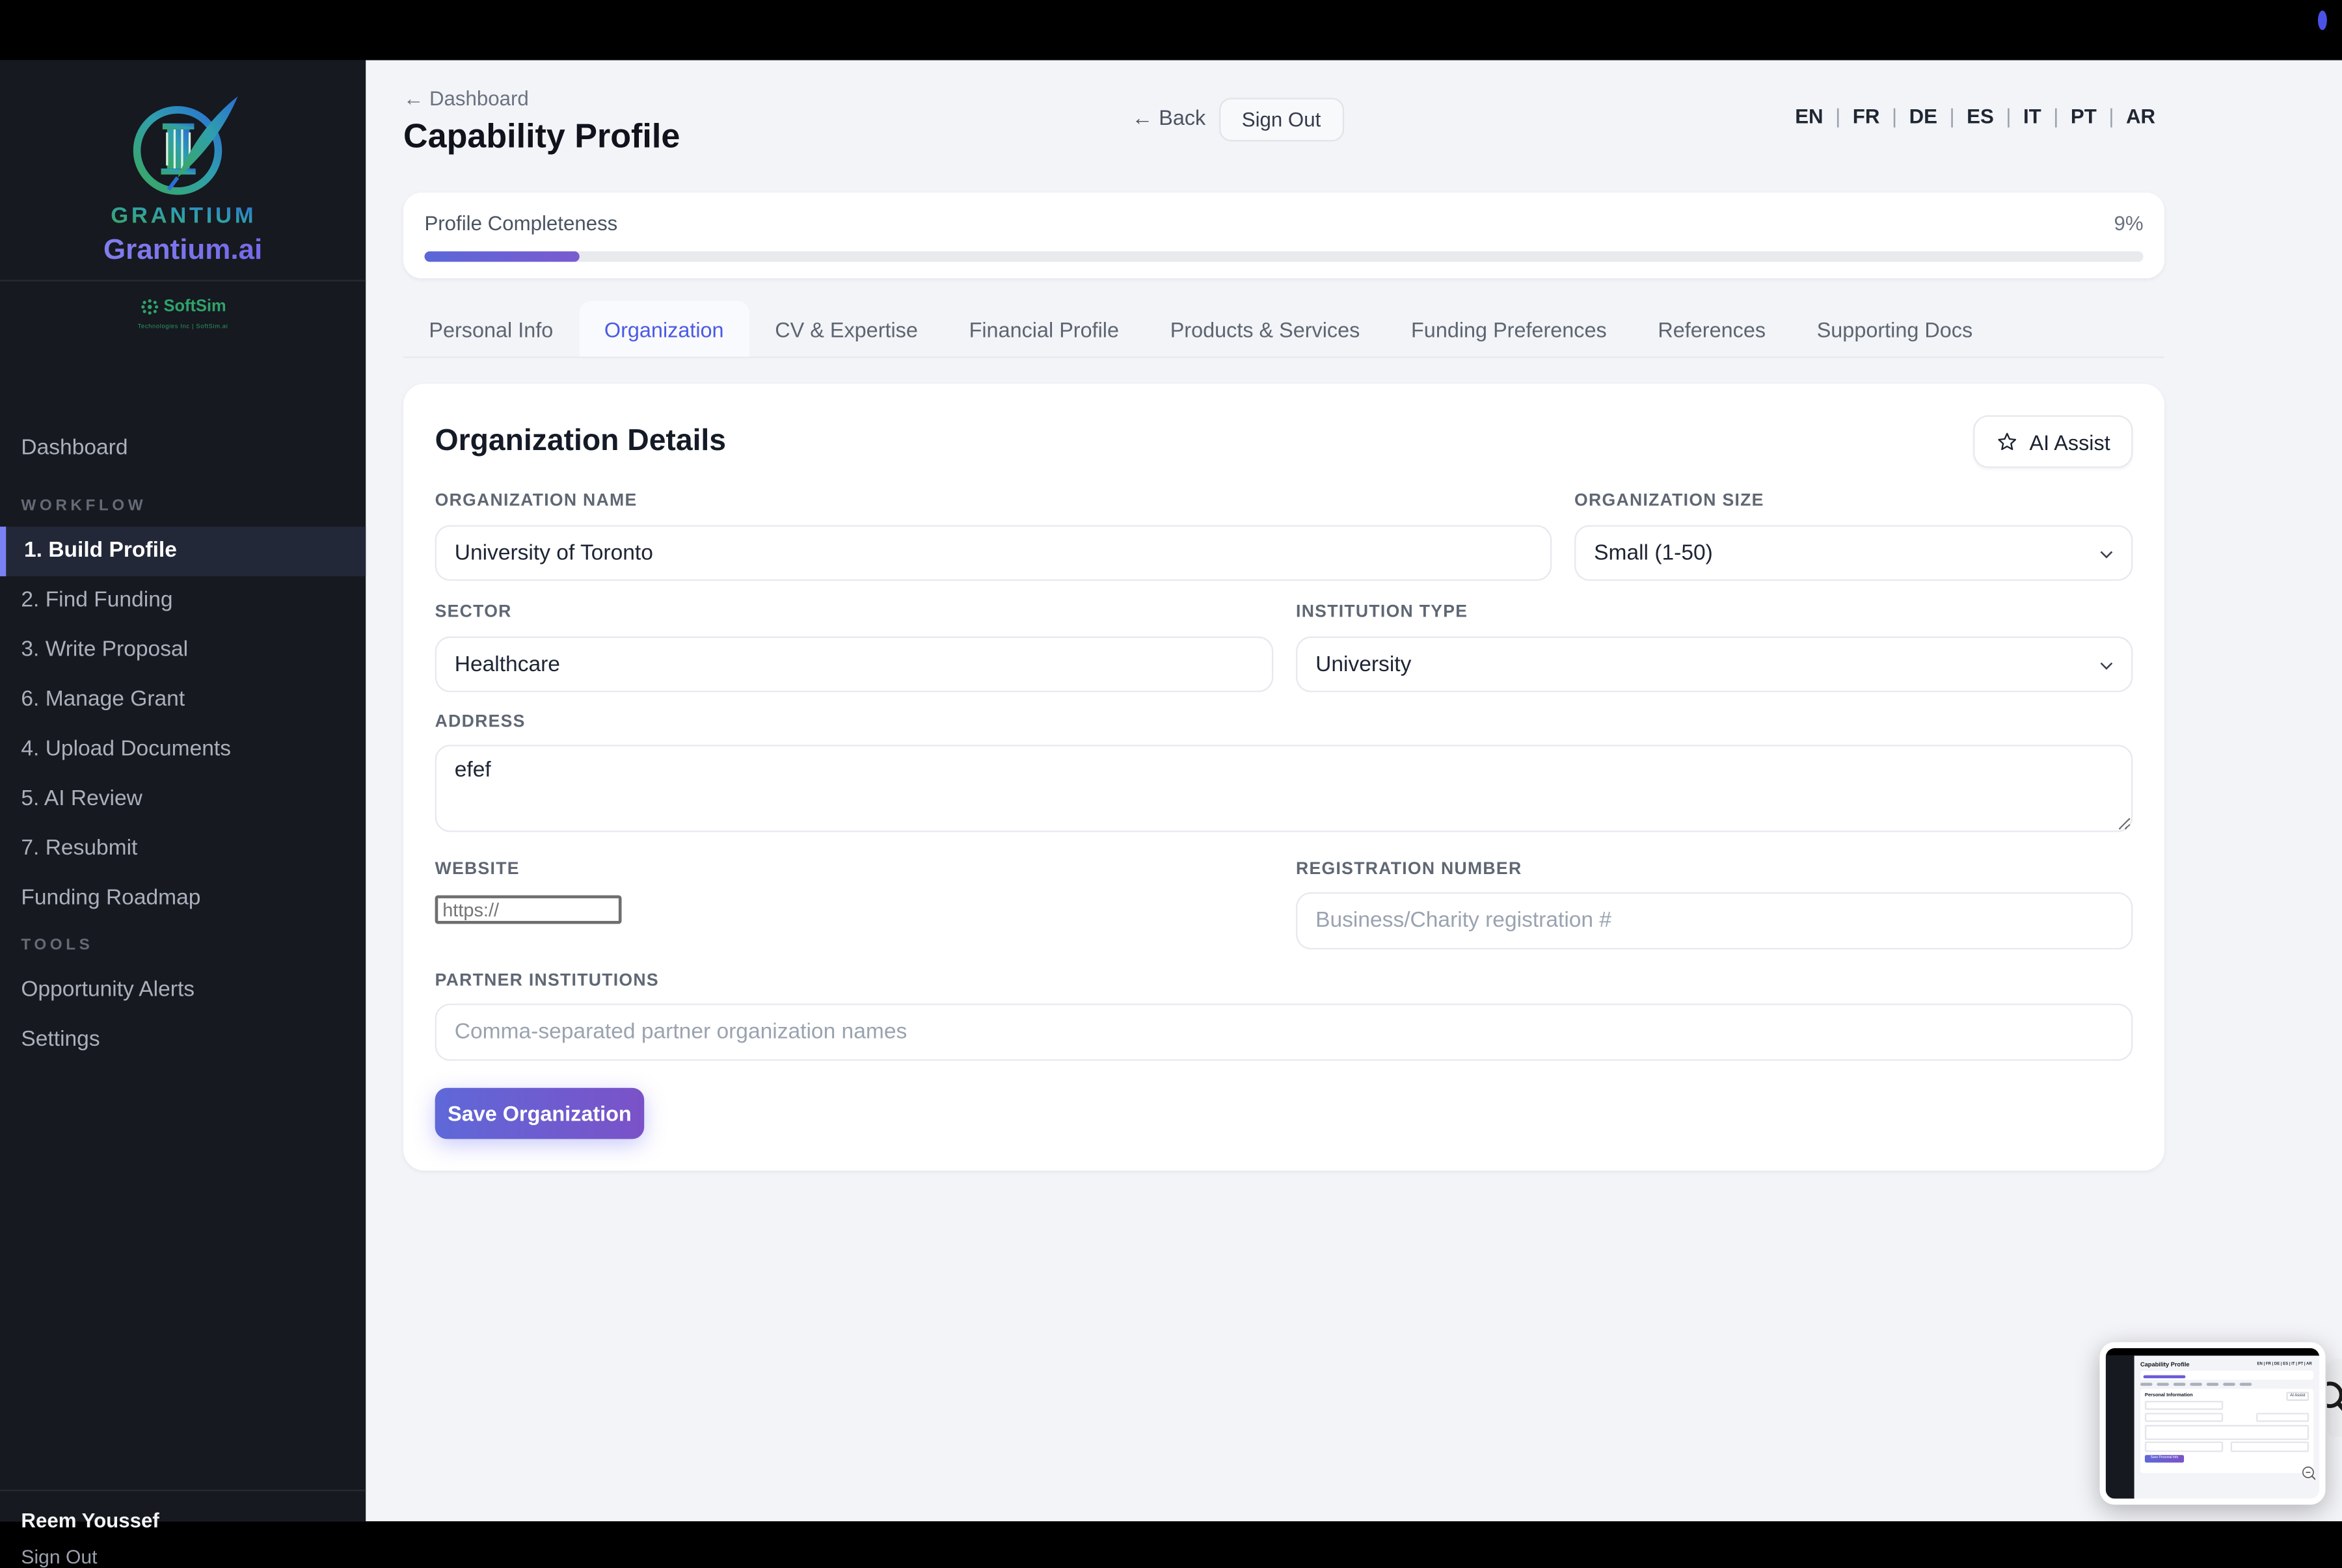  I want to click on sidebar-footer: Reem Youssef Sign Out, so click(183, 1529).